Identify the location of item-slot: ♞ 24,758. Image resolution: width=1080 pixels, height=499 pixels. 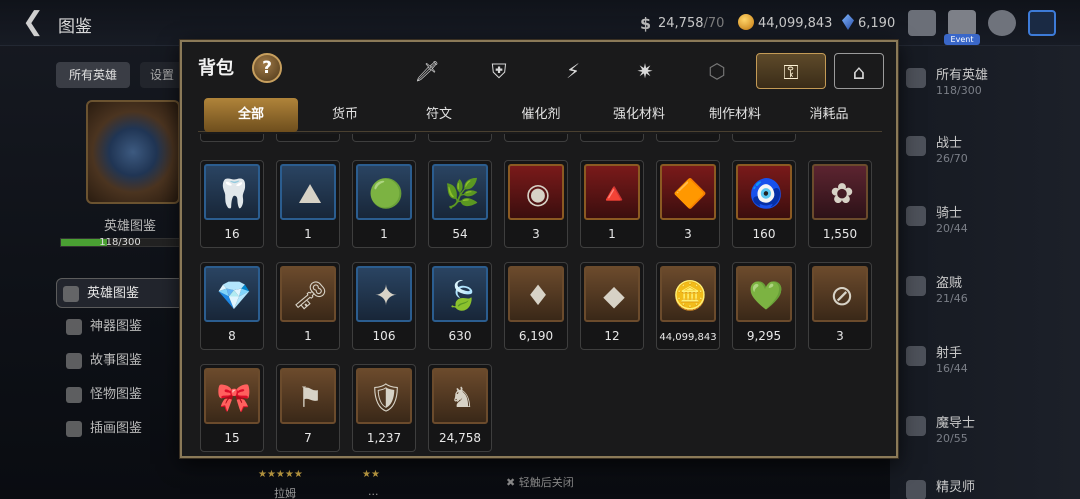
(460, 408).